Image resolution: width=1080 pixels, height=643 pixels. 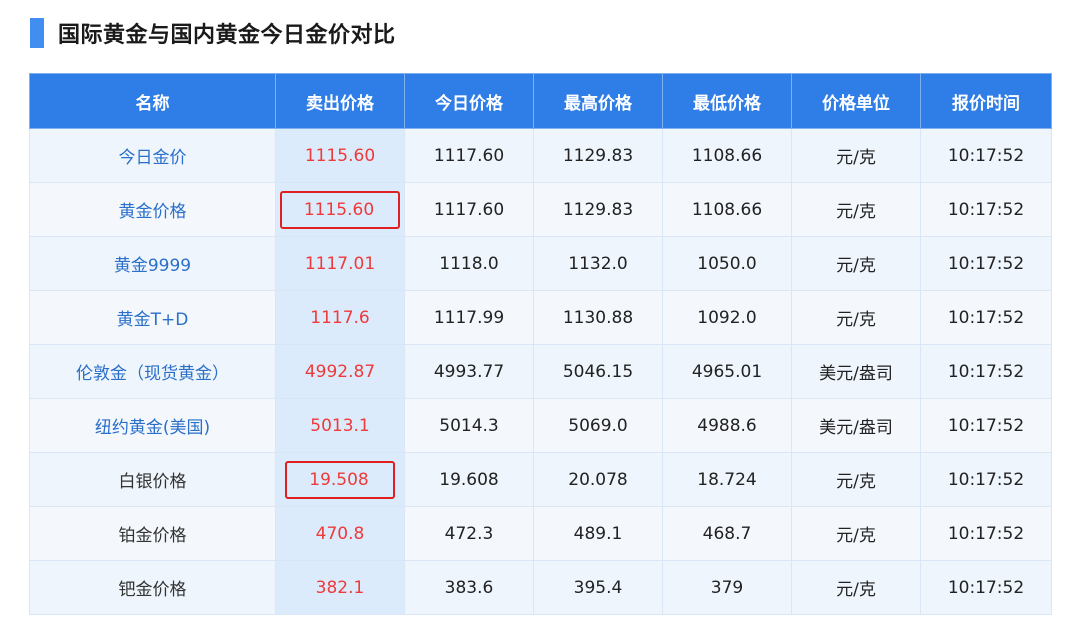 What do you see at coordinates (340, 155) in the screenshot?
I see `sell-price-cell: 1115.60` at bounding box center [340, 155].